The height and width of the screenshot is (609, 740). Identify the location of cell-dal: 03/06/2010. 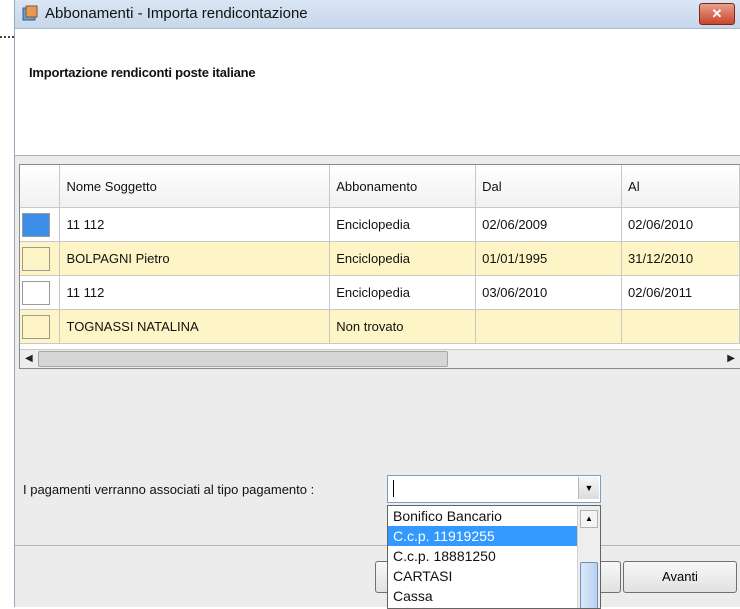
(549, 292).